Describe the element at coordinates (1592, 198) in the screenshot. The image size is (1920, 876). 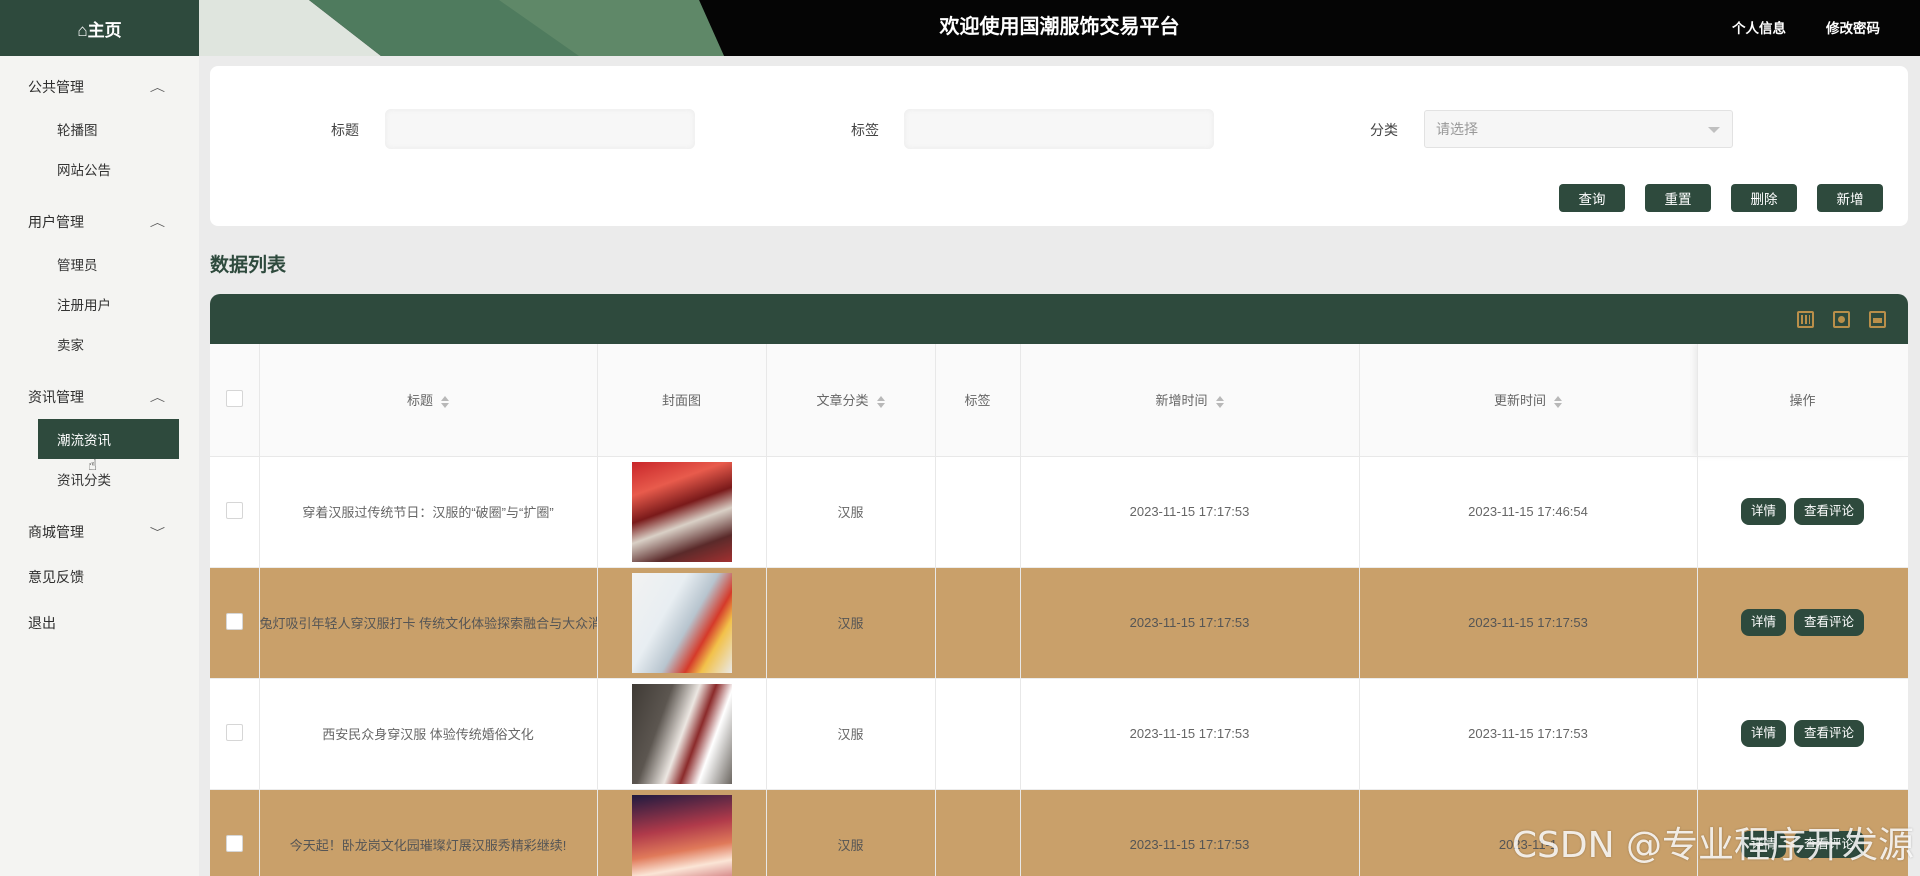
I see `query-button: 查询` at that location.